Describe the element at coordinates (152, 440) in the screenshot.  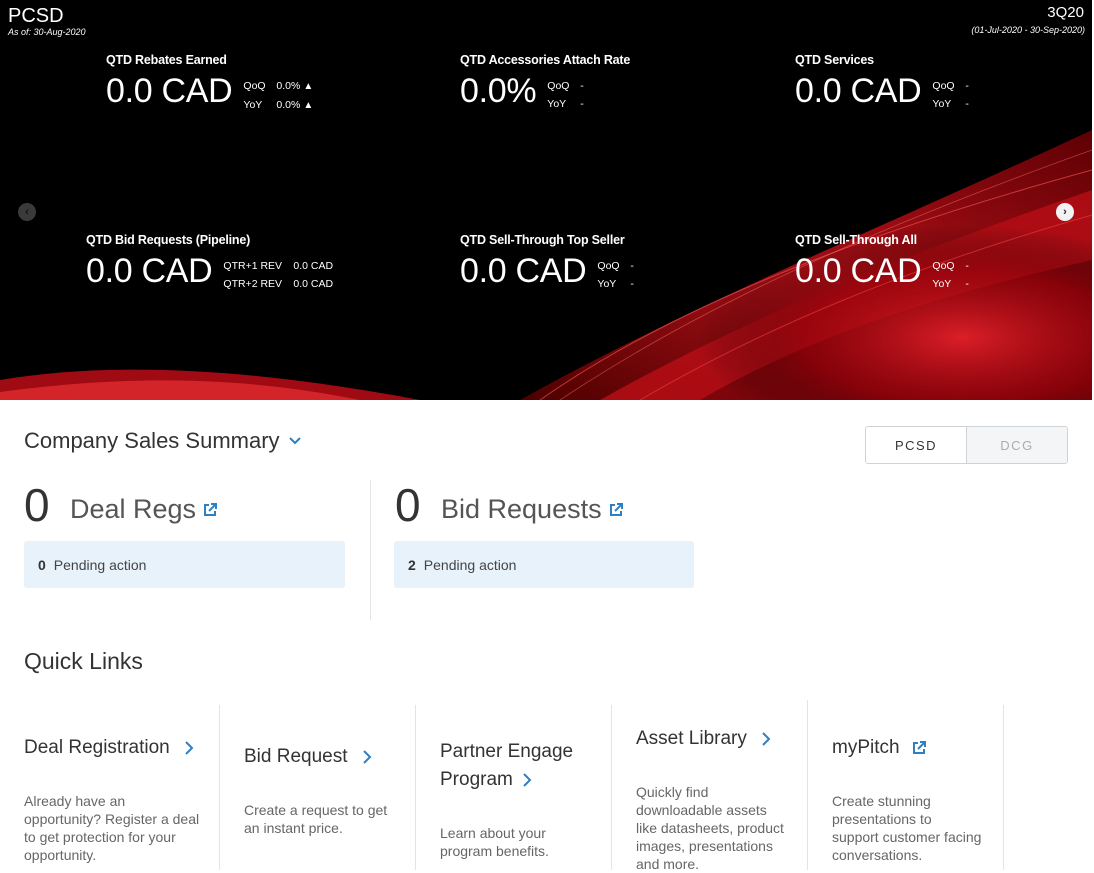
I see `section-title: Company Sales Summary` at that location.